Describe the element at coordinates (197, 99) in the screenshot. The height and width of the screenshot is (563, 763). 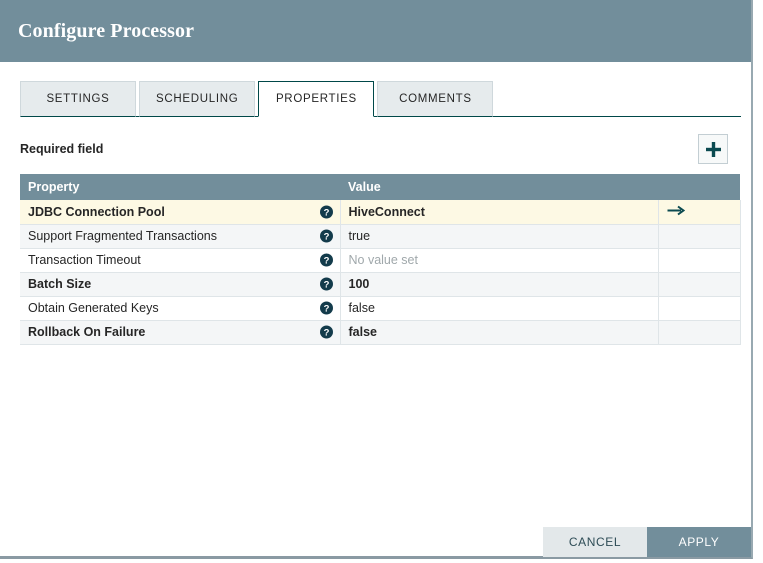
I see `tab-scheduling: SCHEDULING` at that location.